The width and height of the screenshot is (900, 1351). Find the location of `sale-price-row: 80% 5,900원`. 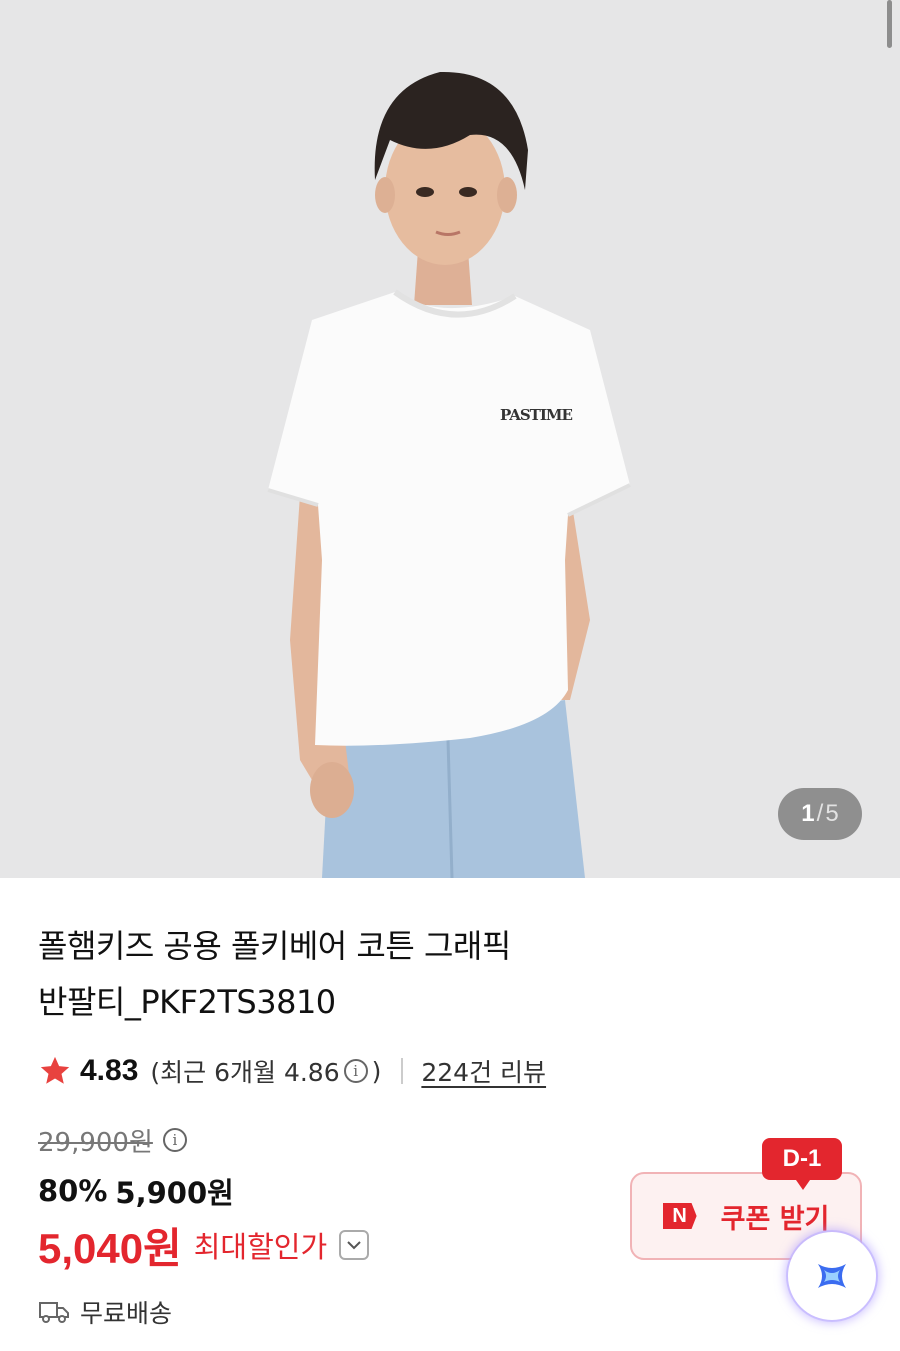

sale-price-row: 80% 5,900원 is located at coordinates (136, 1191).